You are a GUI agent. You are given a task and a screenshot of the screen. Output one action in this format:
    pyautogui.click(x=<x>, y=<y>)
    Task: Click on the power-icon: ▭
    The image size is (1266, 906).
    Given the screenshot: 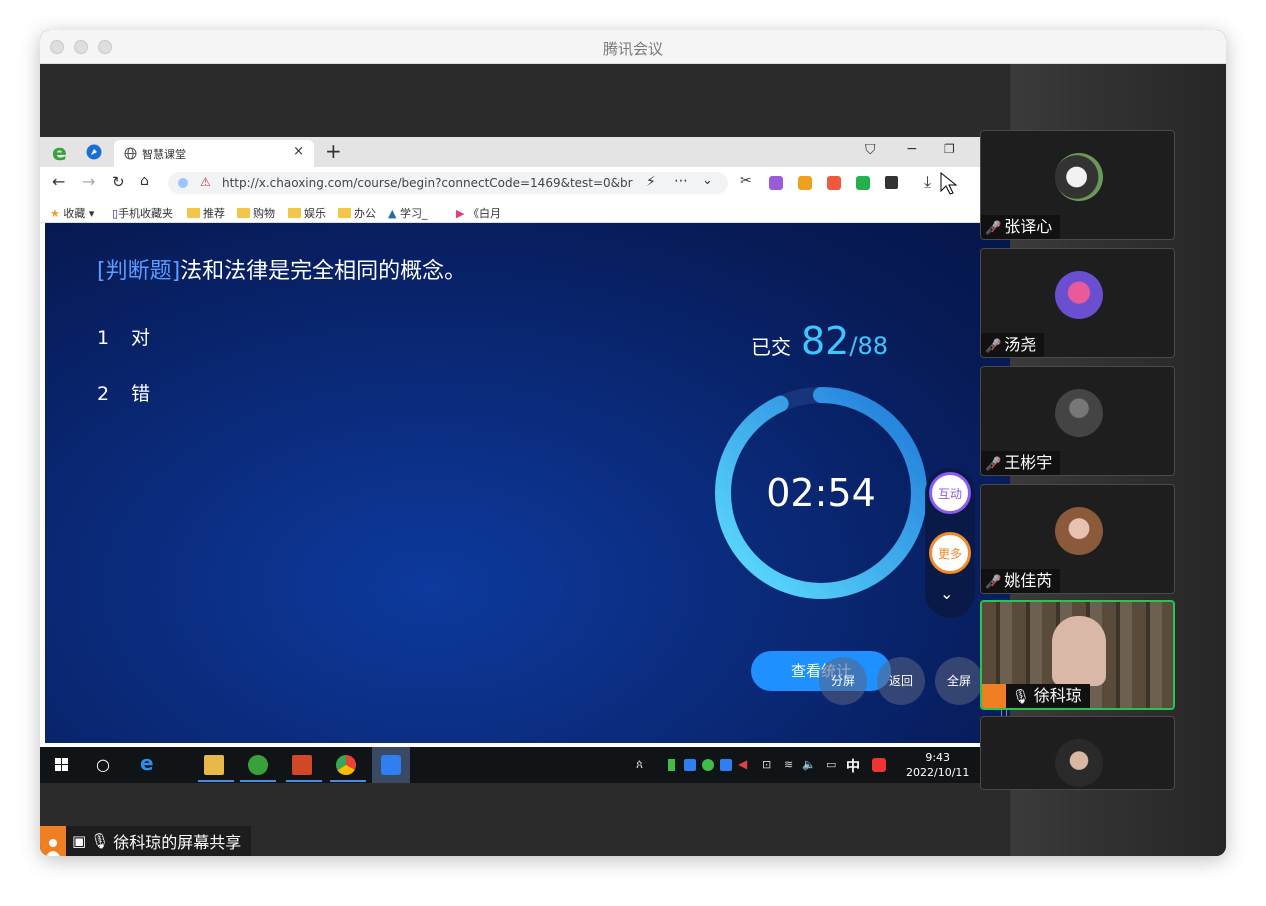 What is the action you would take?
    pyautogui.click(x=831, y=768)
    